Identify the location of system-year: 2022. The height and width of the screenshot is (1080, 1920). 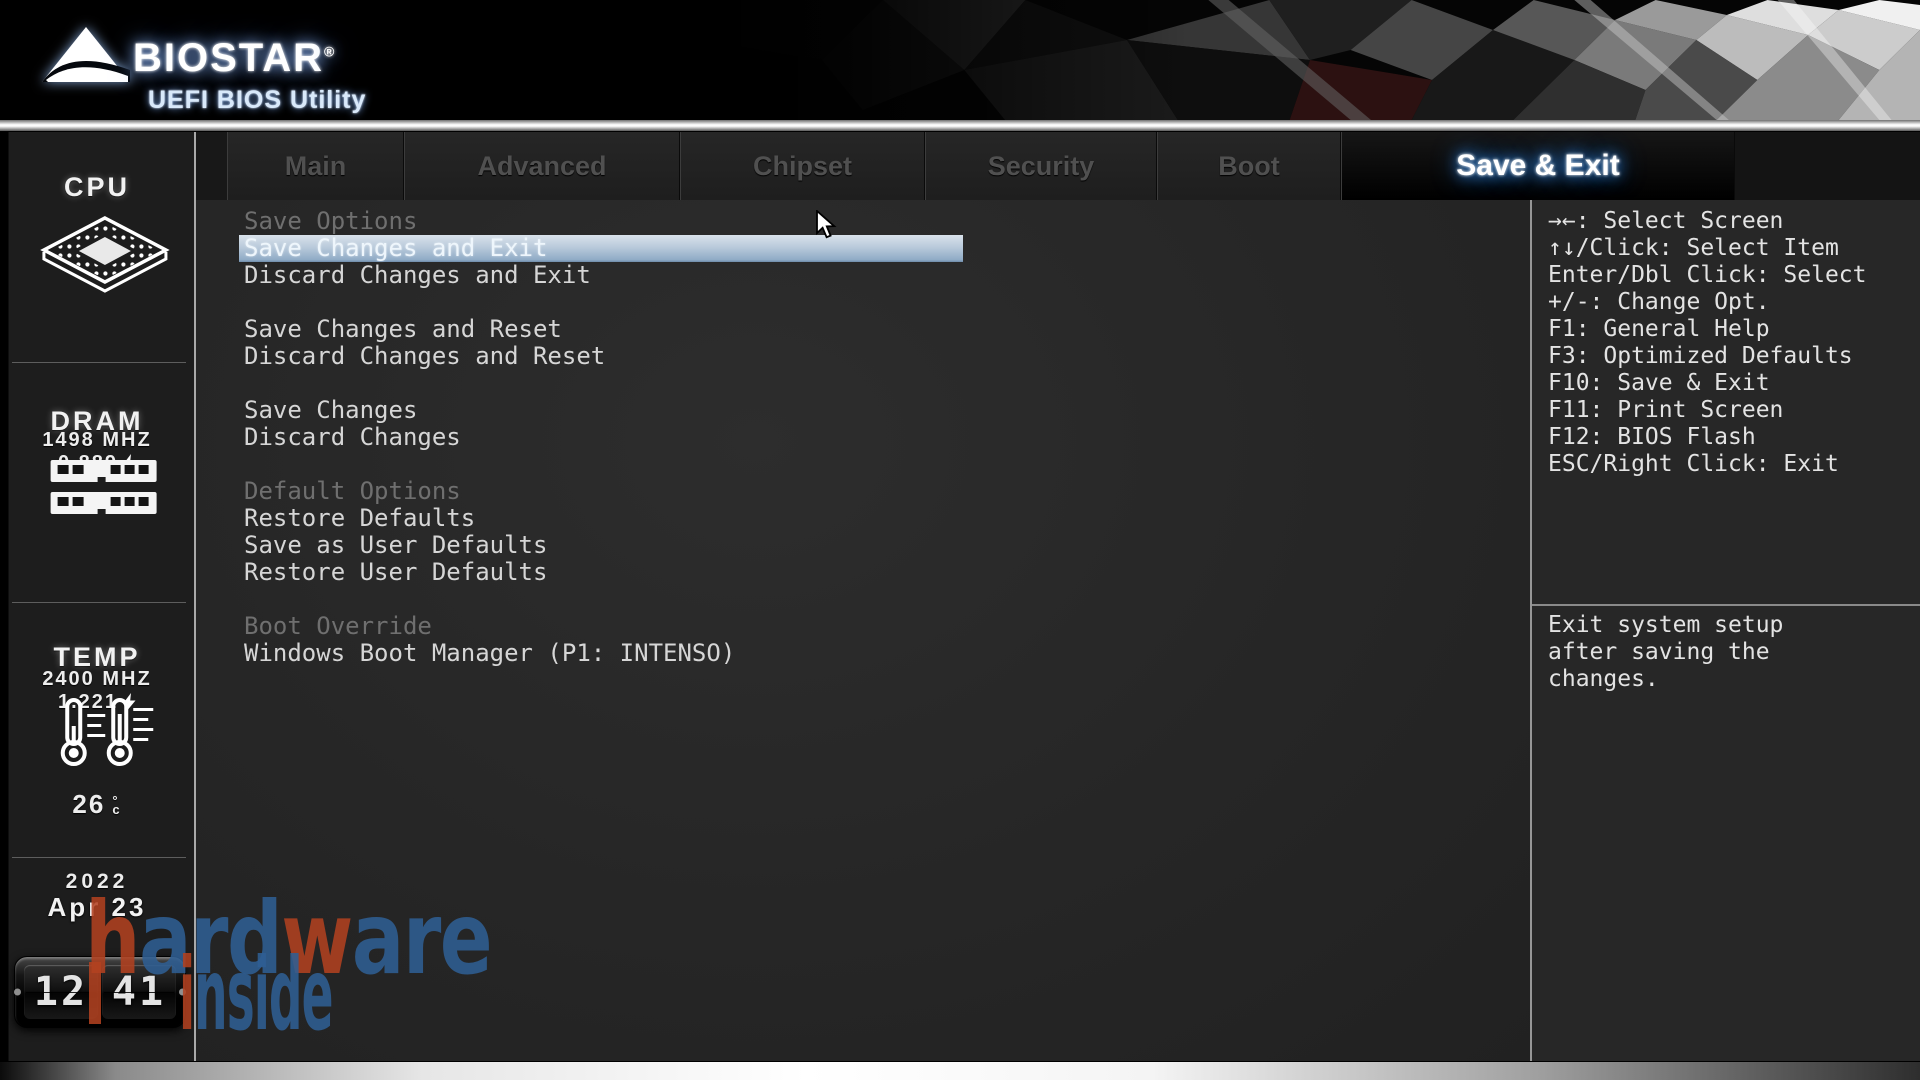
(97, 881).